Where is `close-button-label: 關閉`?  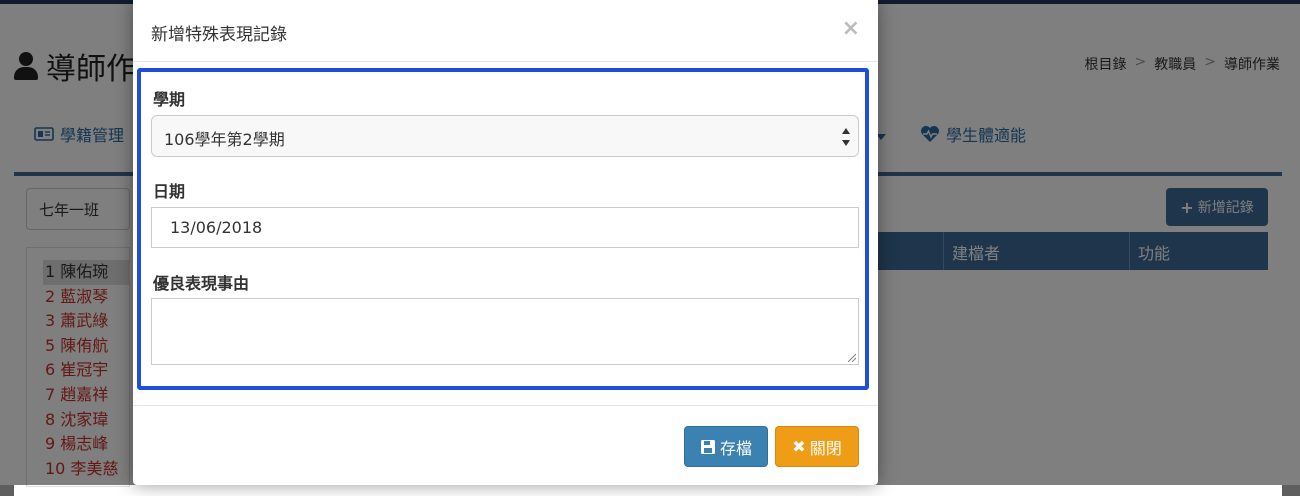
close-button-label: 關閉 is located at coordinates (825, 448).